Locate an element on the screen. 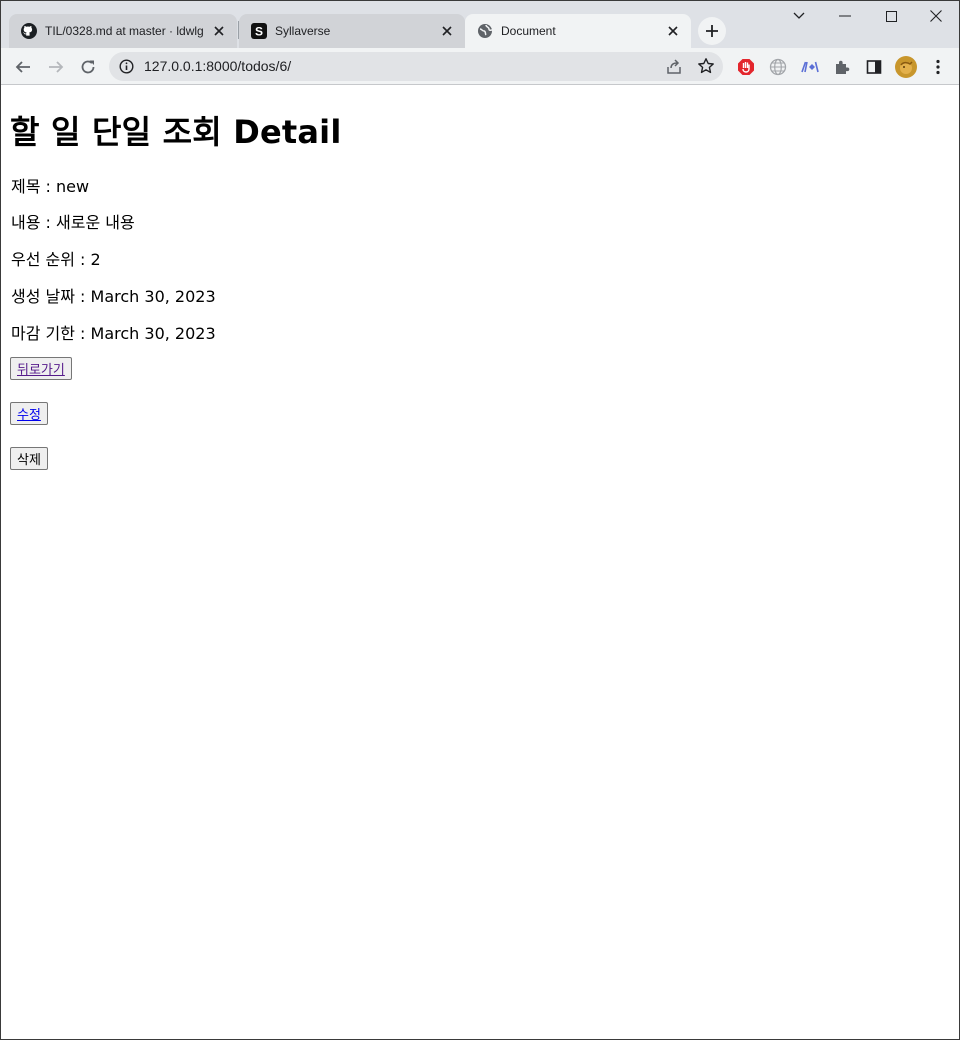 This screenshot has width=960, height=1040. github-icon is located at coordinates (29, 31).